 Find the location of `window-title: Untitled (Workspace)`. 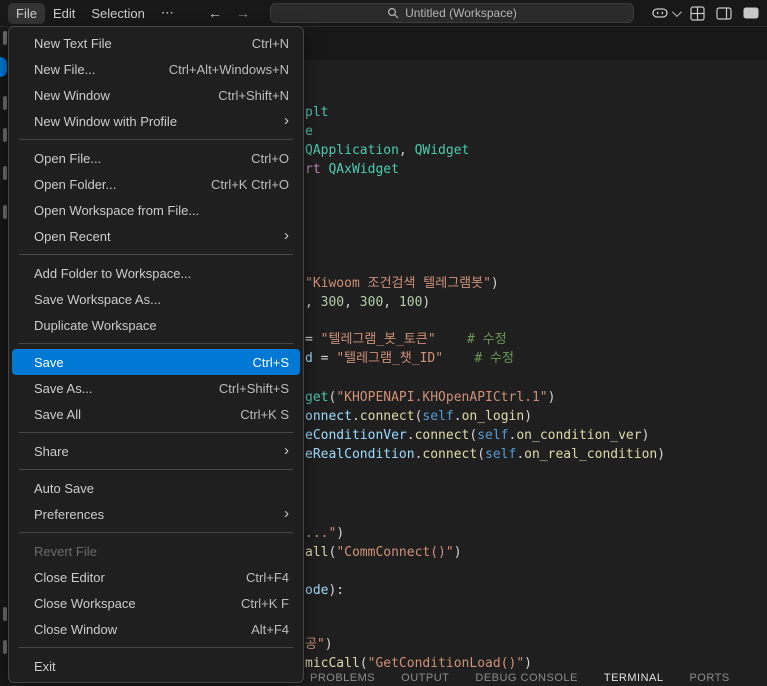

window-title: Untitled (Workspace) is located at coordinates (461, 13).